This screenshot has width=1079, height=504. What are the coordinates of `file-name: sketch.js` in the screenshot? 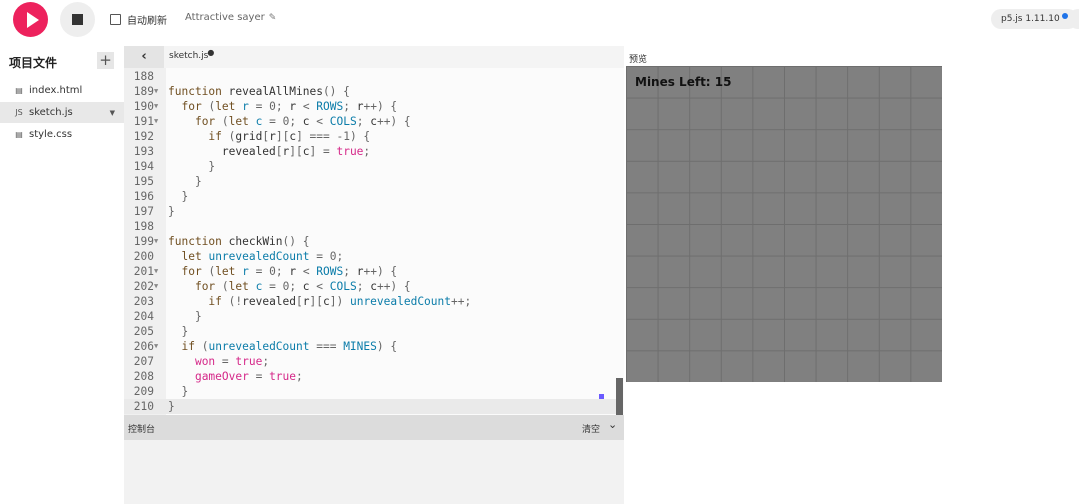 It's located at (51, 112).